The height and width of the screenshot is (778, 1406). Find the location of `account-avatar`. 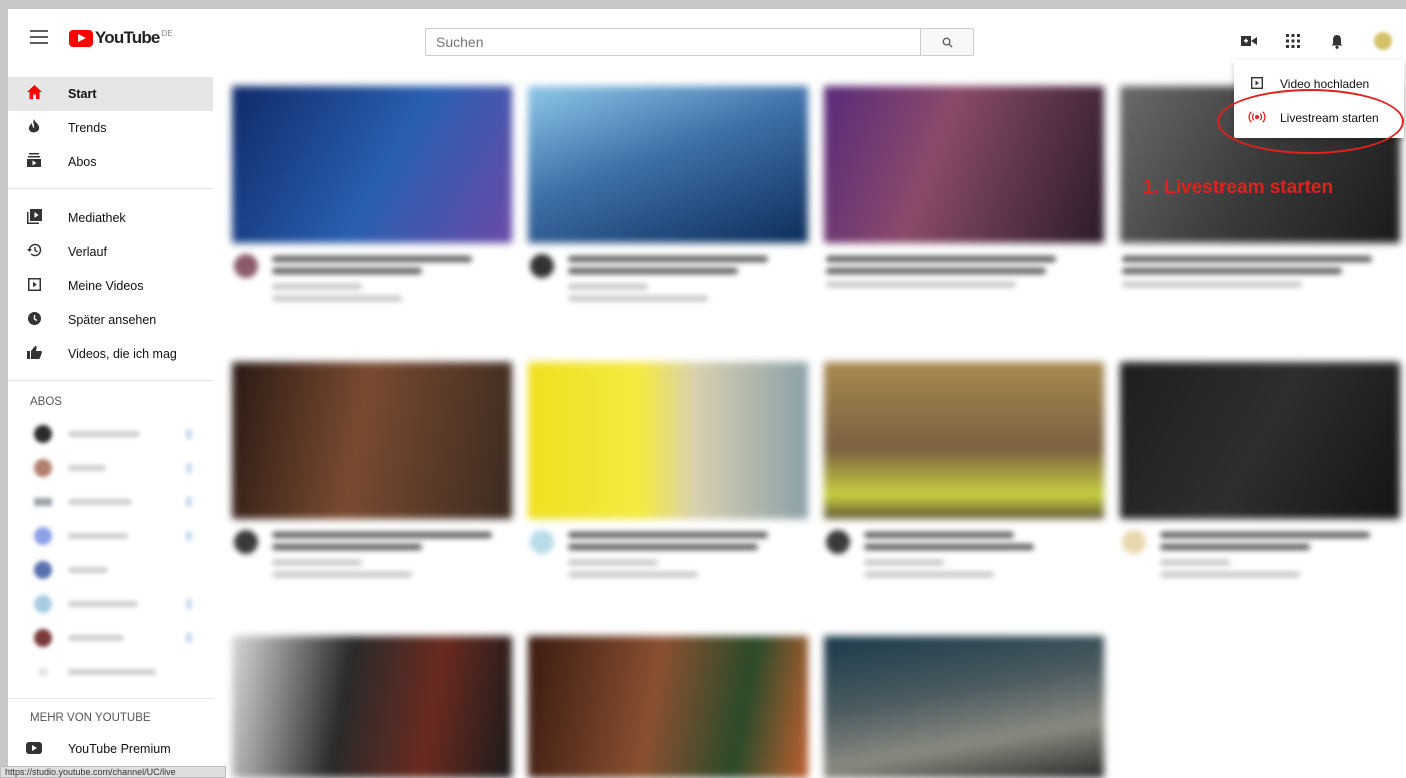

account-avatar is located at coordinates (1383, 41).